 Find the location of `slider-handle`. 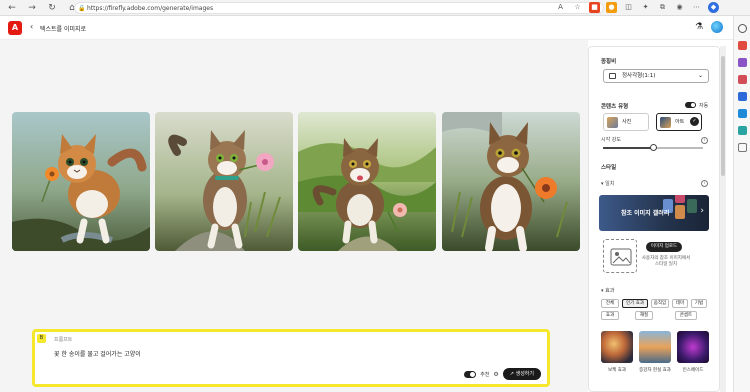

slider-handle is located at coordinates (653, 147).